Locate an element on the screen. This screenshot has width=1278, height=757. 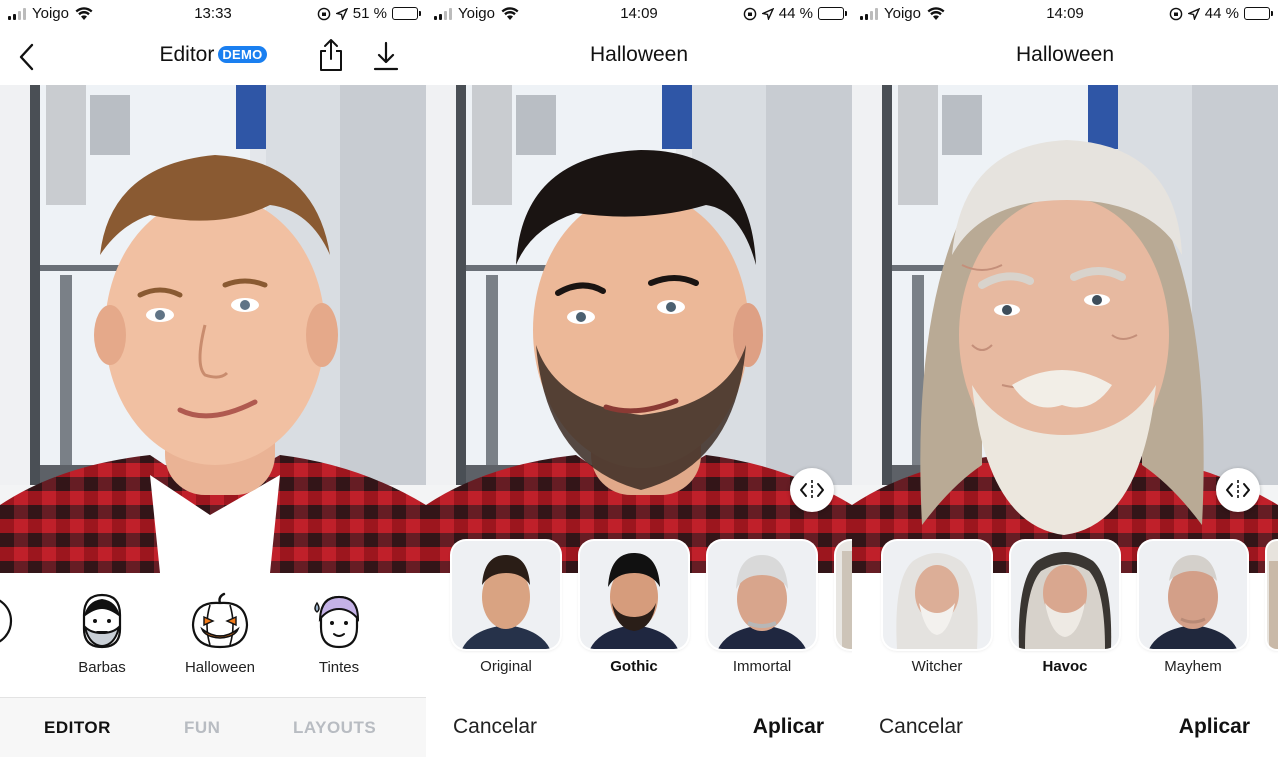
title-bar: Editor DEMO is located at coordinates (213, 56).